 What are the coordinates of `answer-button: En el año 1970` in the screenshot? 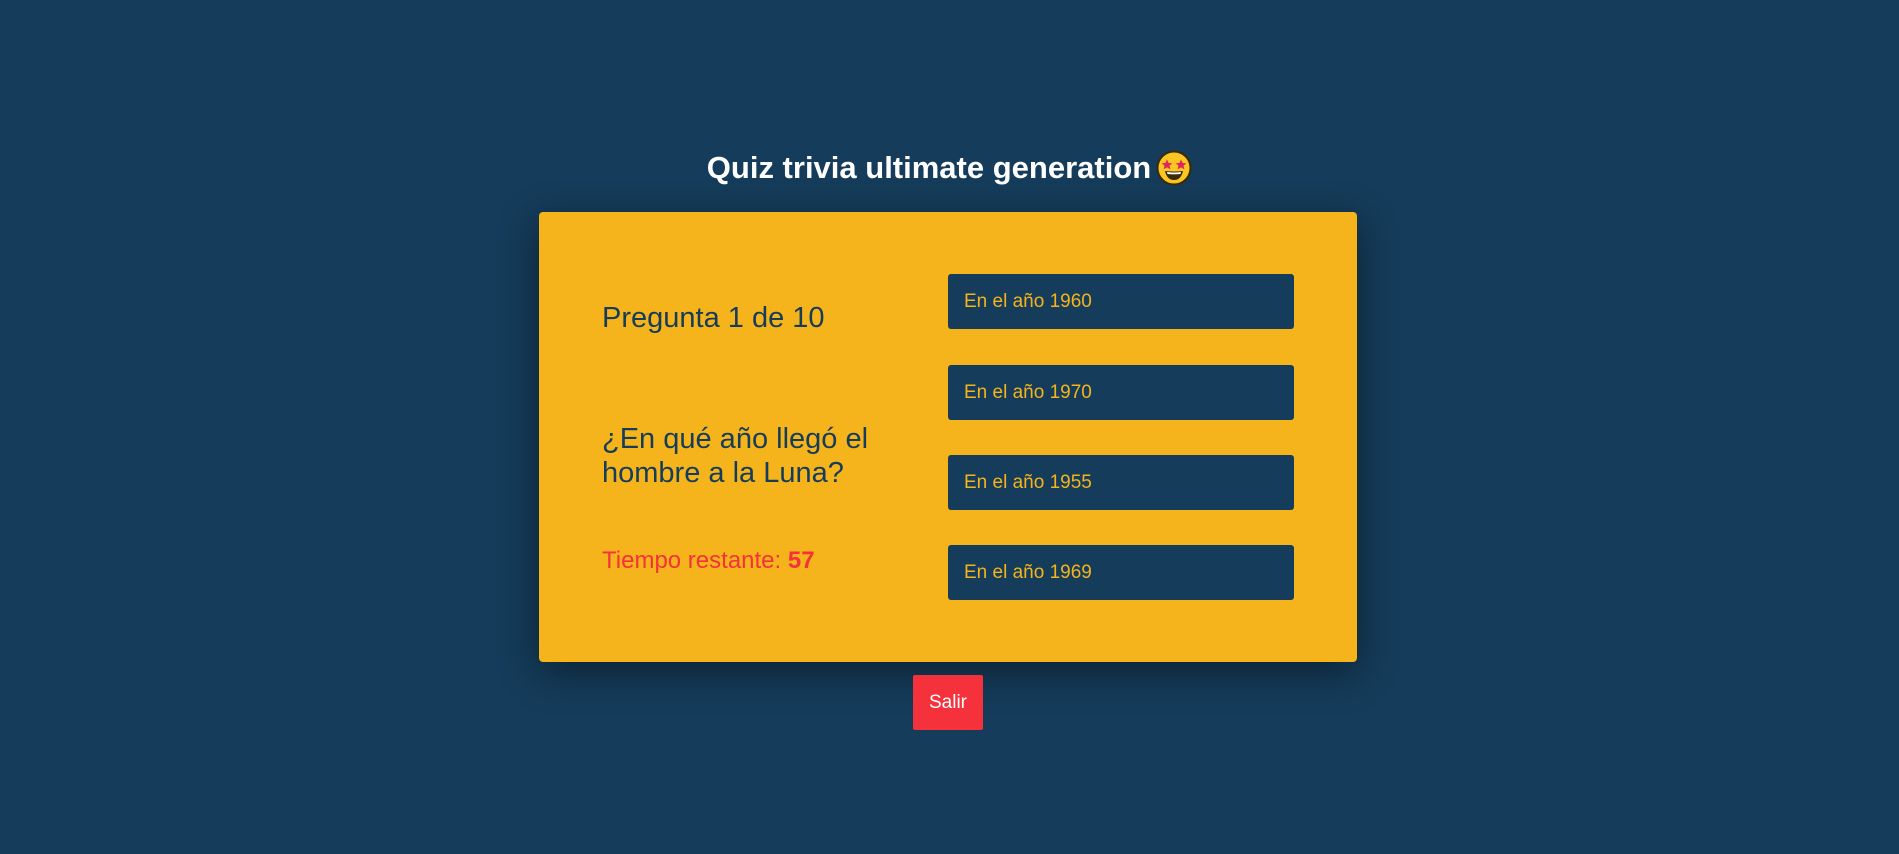 It's located at (1121, 392).